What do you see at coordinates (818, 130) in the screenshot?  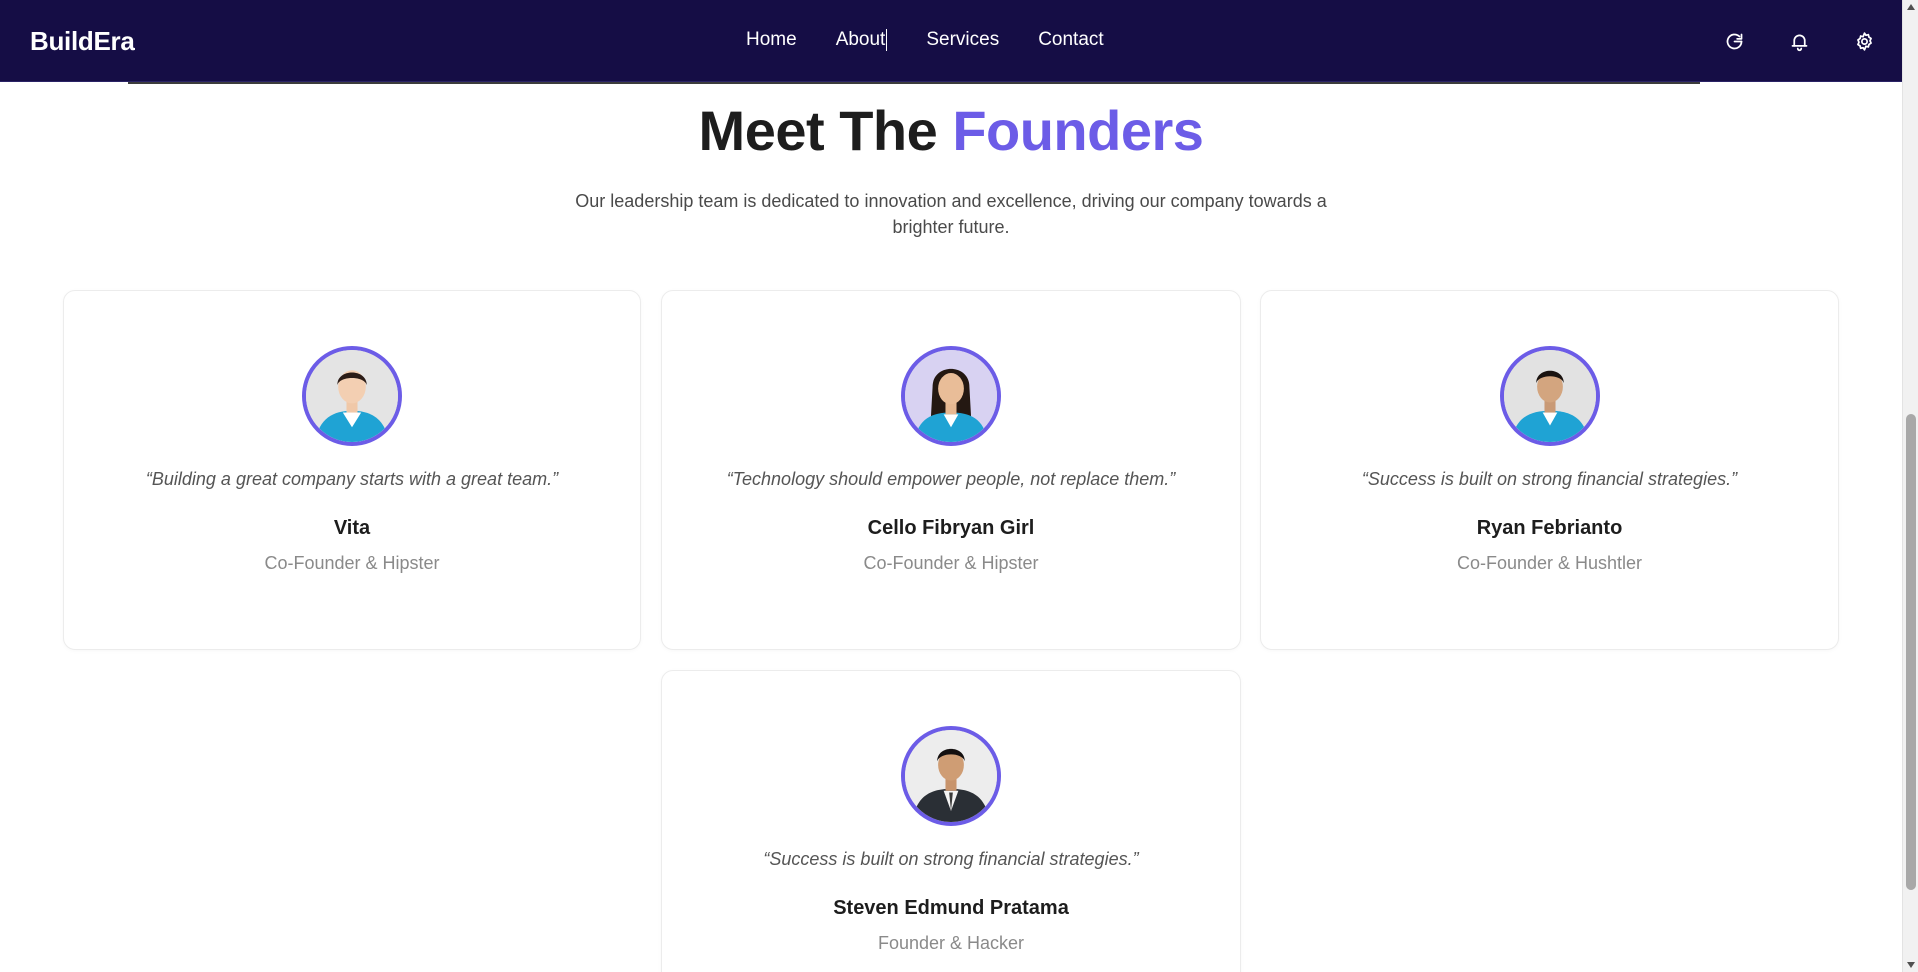 I see `title-prefix: Meet The` at bounding box center [818, 130].